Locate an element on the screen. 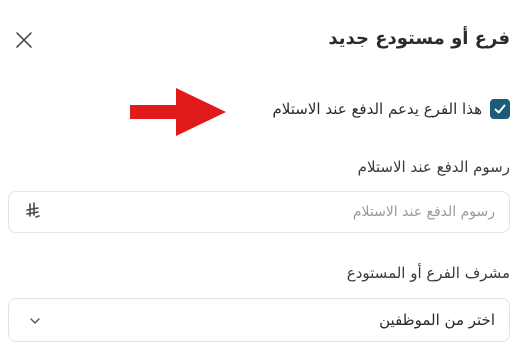  cod-checkbox is located at coordinates (500, 109).